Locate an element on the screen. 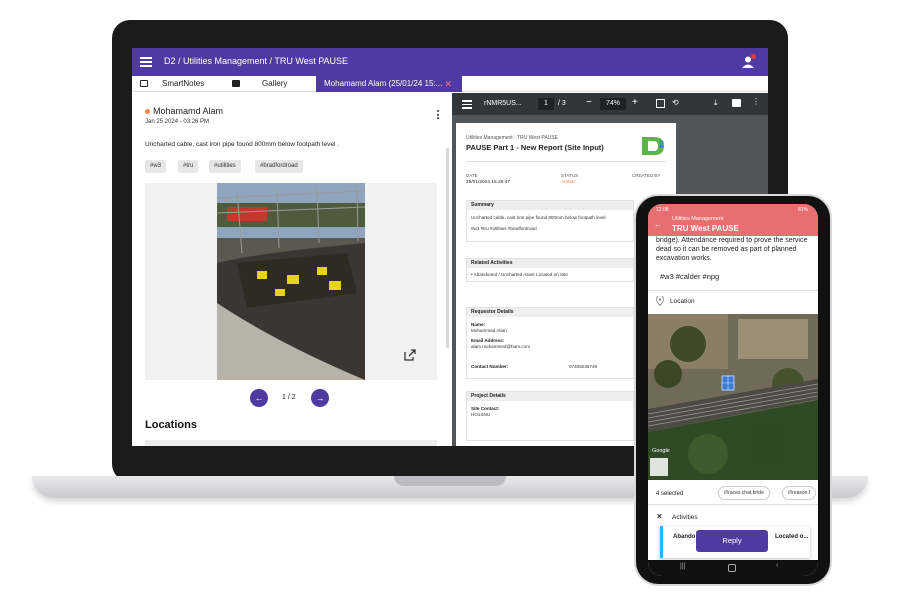  android-nav-bar: ||| ‹ is located at coordinates (733, 568).